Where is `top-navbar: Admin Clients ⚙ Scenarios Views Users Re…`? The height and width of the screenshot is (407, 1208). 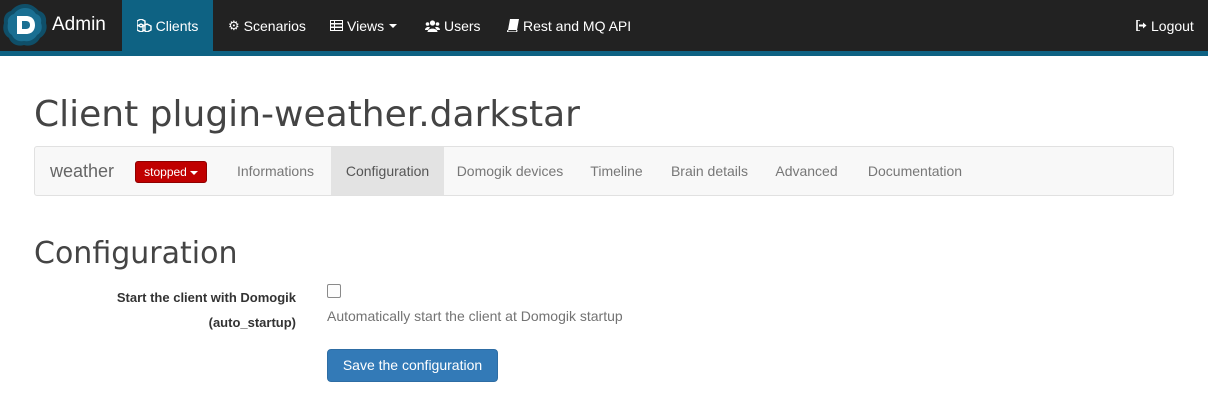 top-navbar: Admin Clients ⚙ Scenarios Views Users Re… is located at coordinates (604, 28).